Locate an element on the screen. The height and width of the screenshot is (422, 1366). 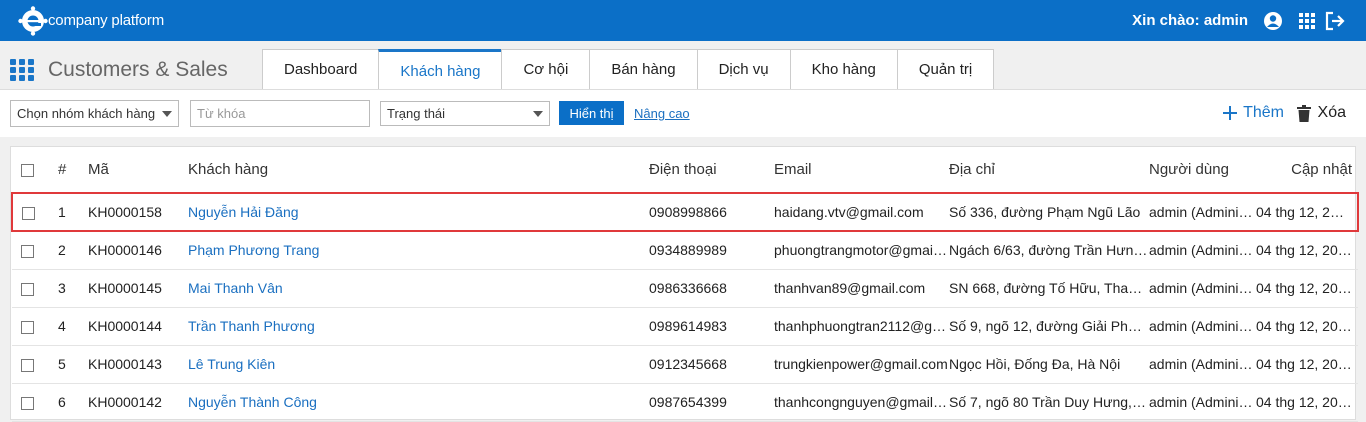
customer-address: Ngách 6/63, đường Trần Hưng Đạo is located at coordinates (1049, 250).